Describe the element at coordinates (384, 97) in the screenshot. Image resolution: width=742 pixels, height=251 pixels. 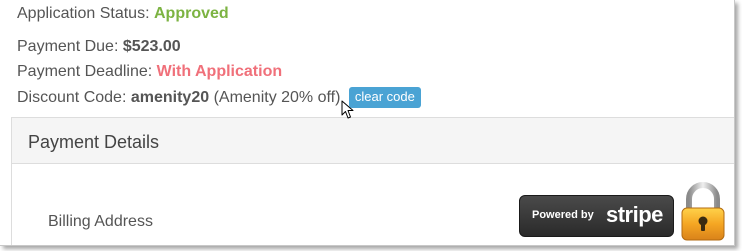
I see `clear-code-button: clear code` at that location.